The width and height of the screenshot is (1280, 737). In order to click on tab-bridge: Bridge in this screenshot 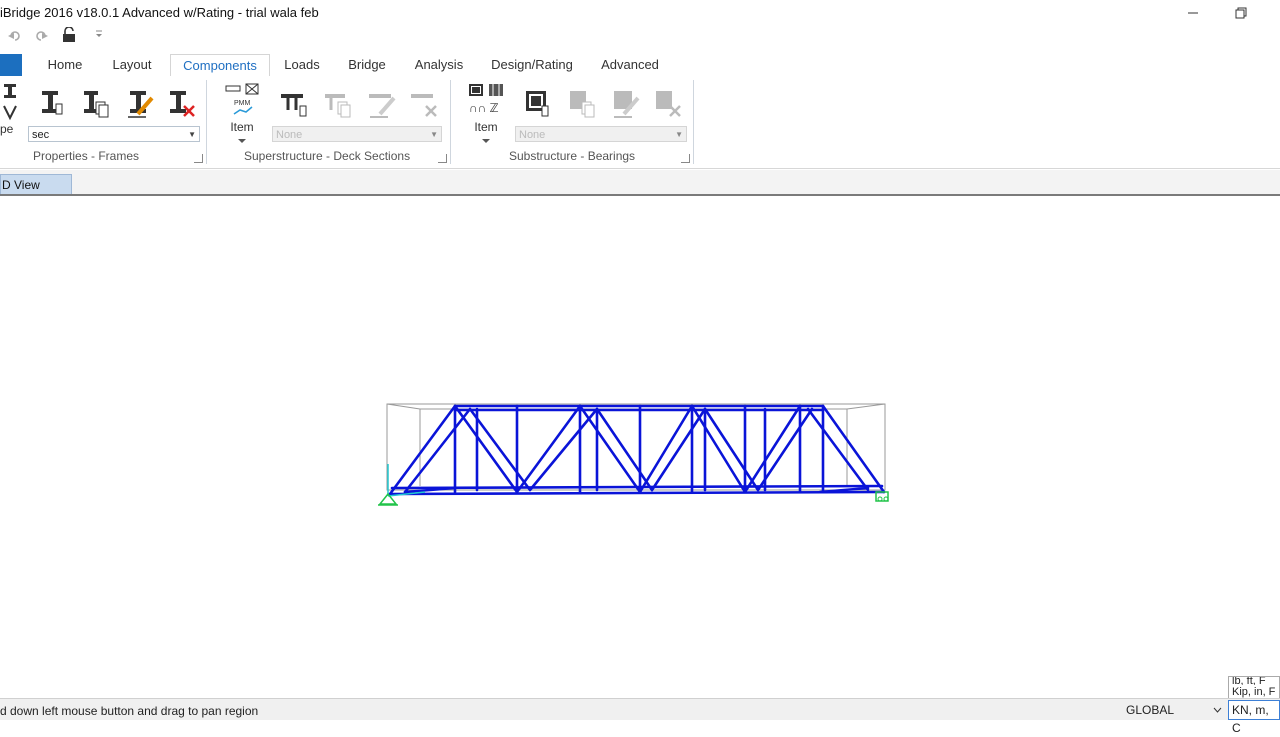, I will do `click(367, 65)`.